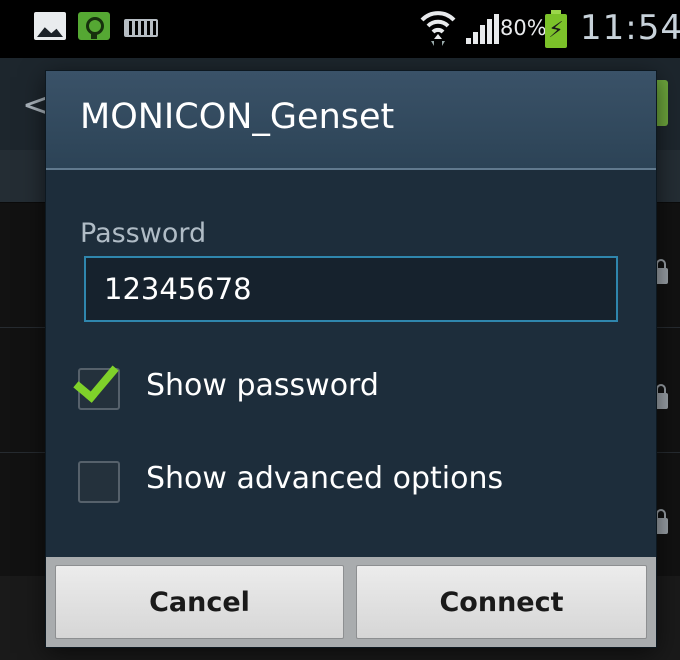  Describe the element at coordinates (262, 385) in the screenshot. I see `show-password-label: Show password` at that location.